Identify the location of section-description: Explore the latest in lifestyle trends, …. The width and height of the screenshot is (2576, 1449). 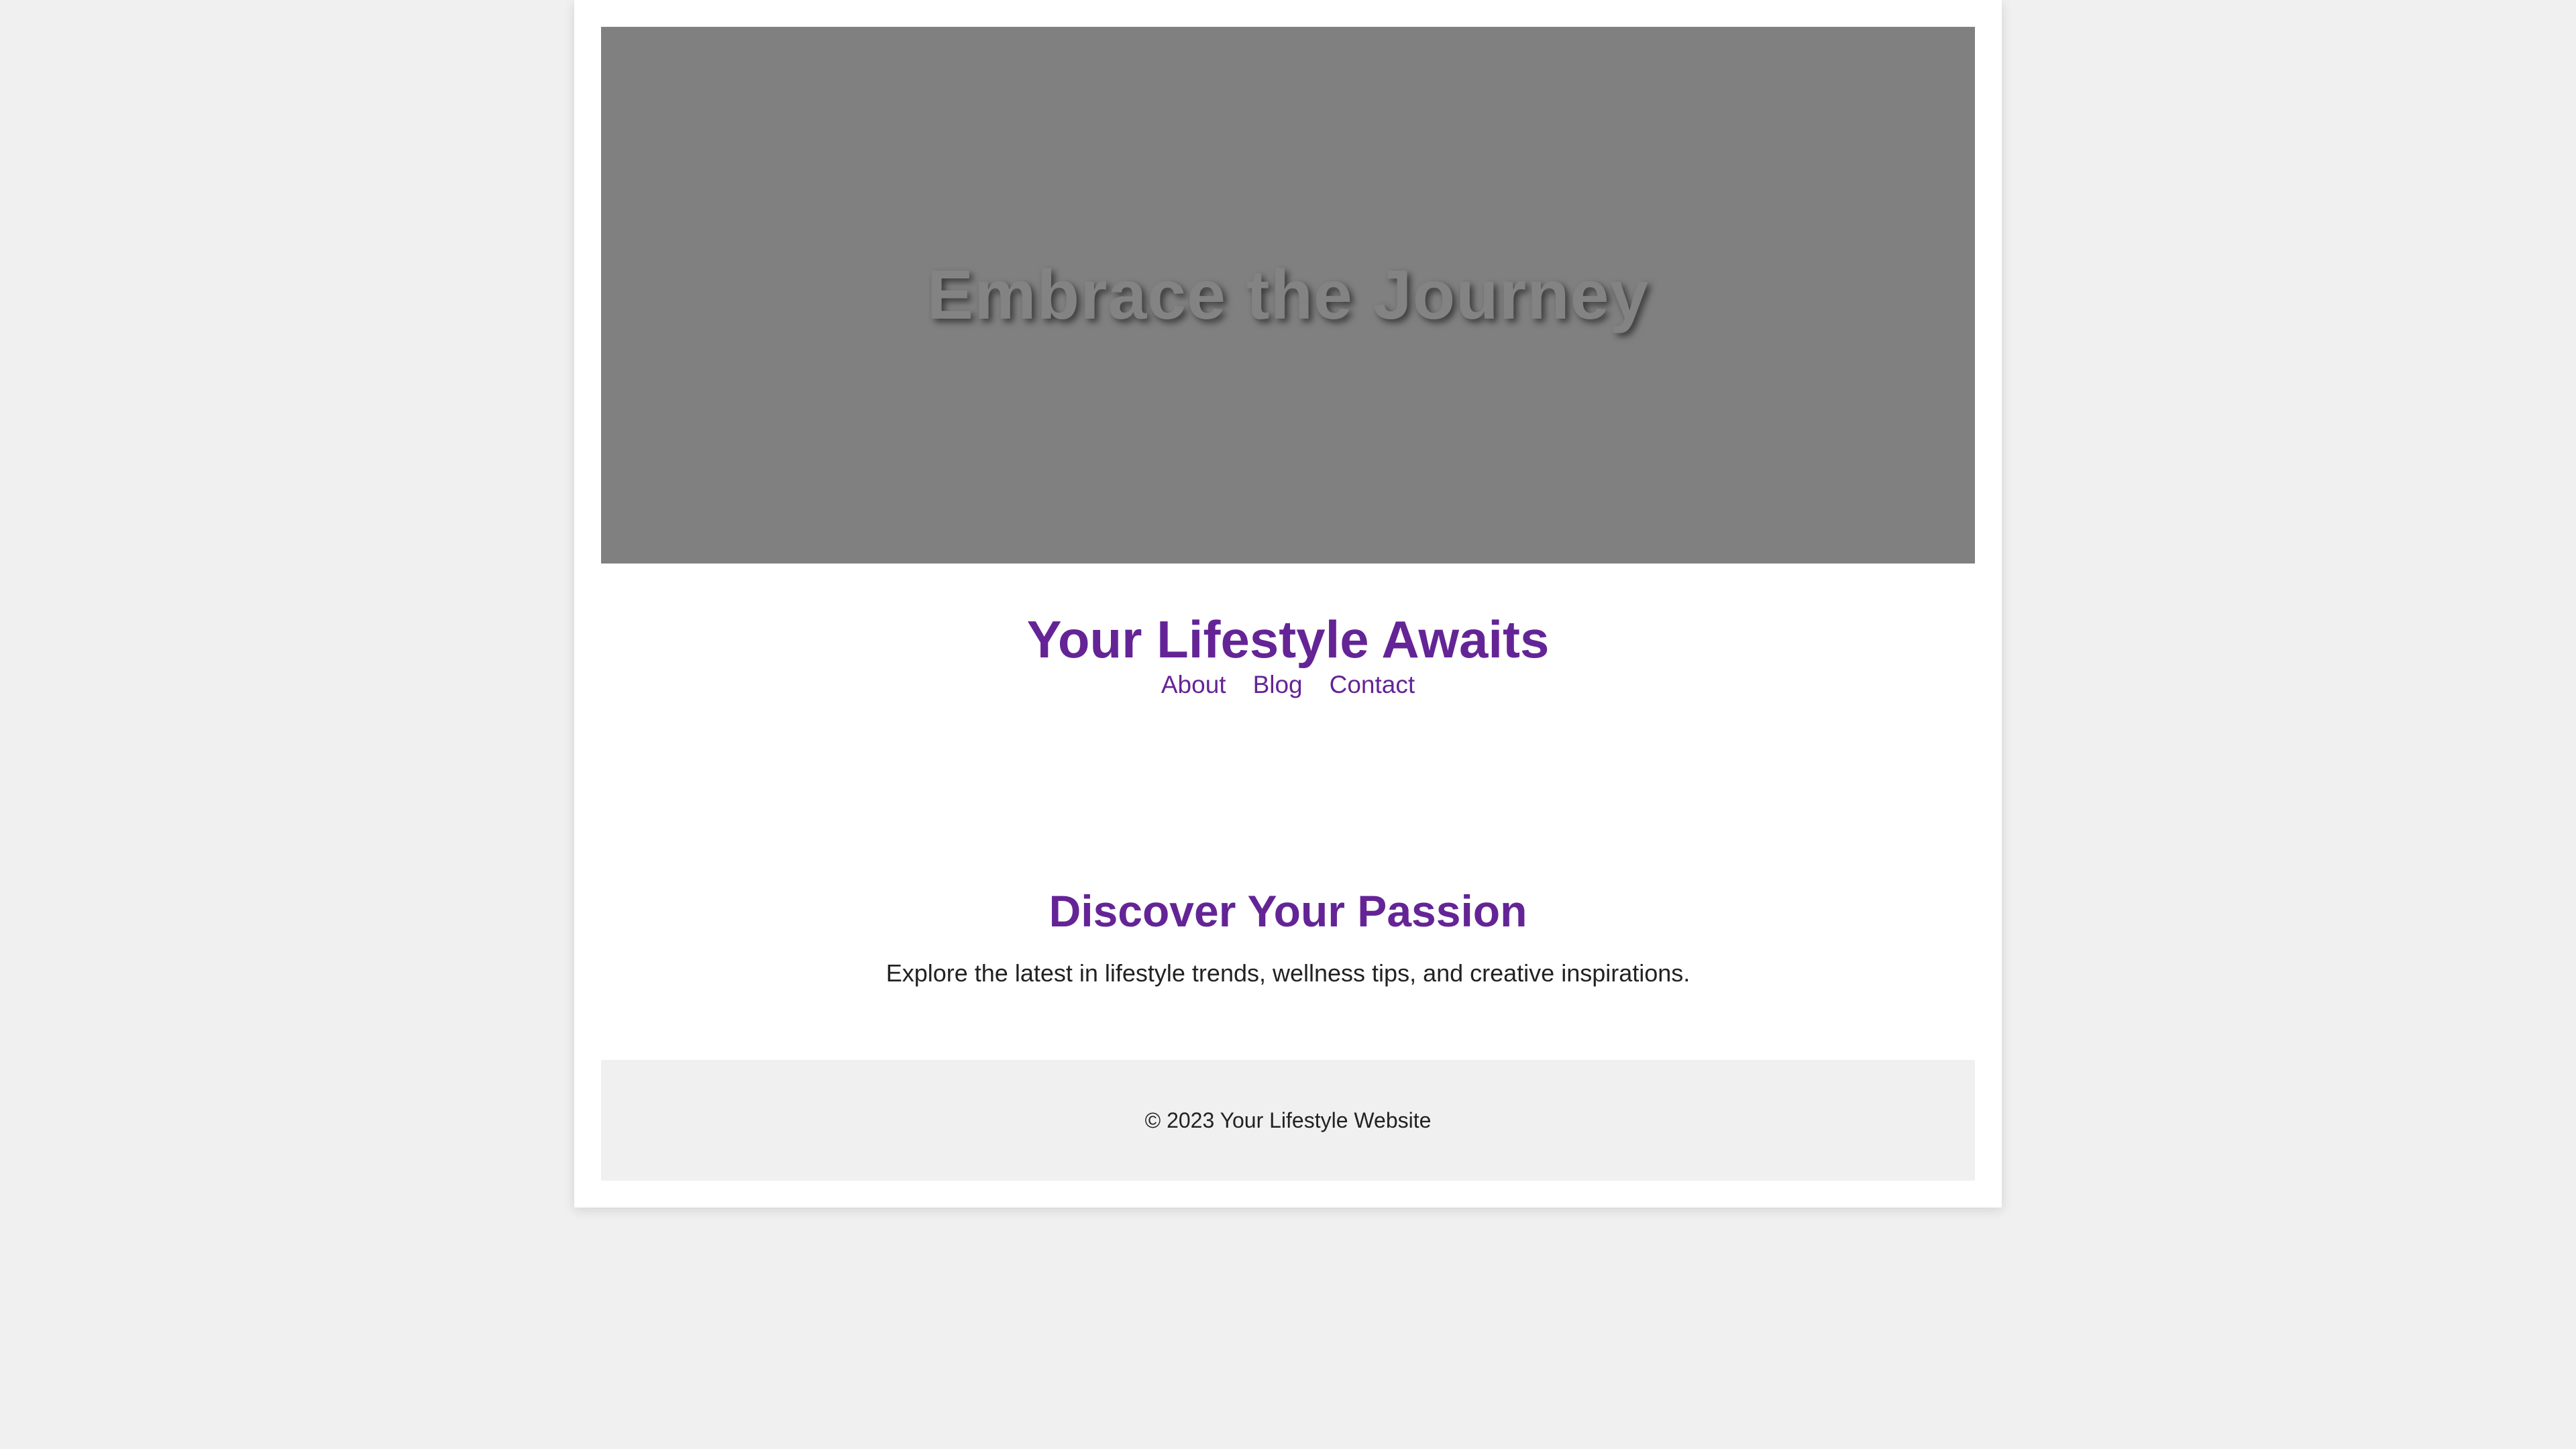
(1287, 973).